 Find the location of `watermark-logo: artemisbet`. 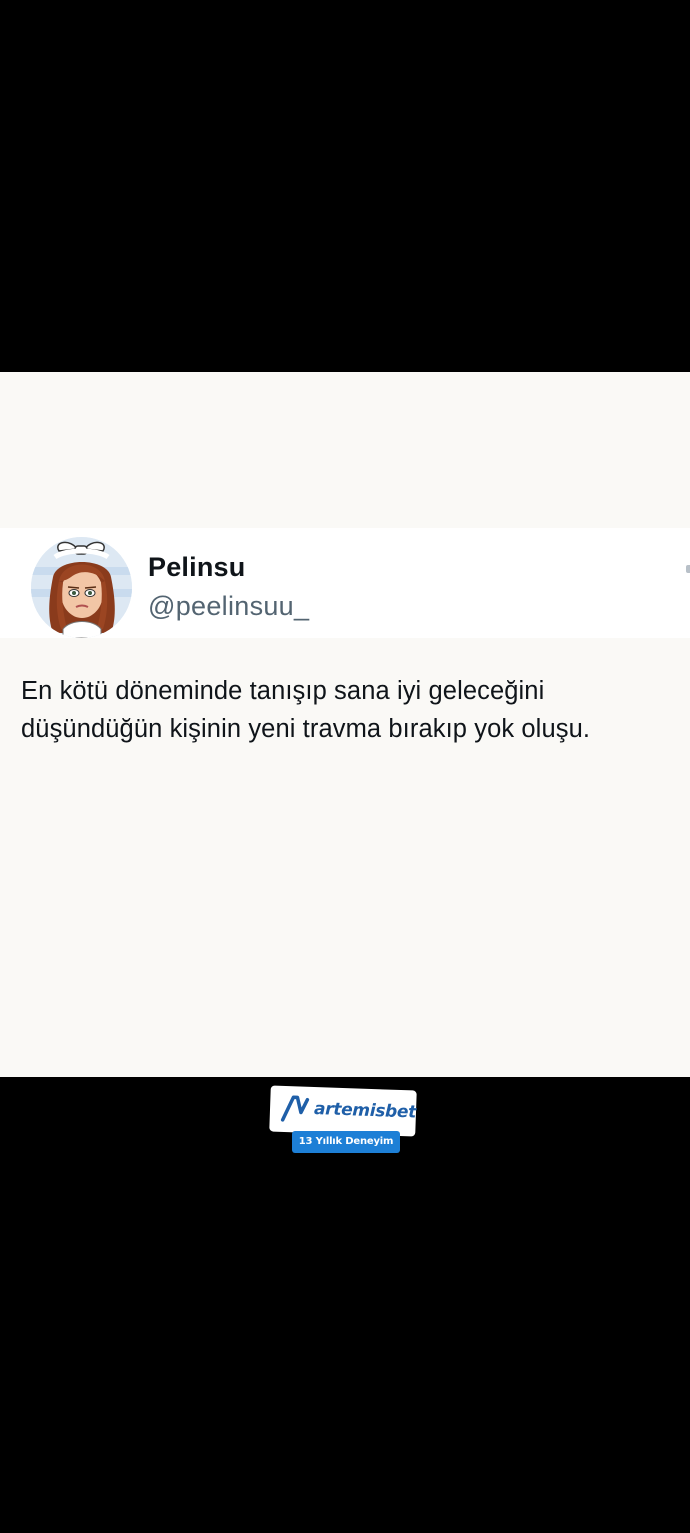

watermark-logo: artemisbet is located at coordinates (343, 1111).